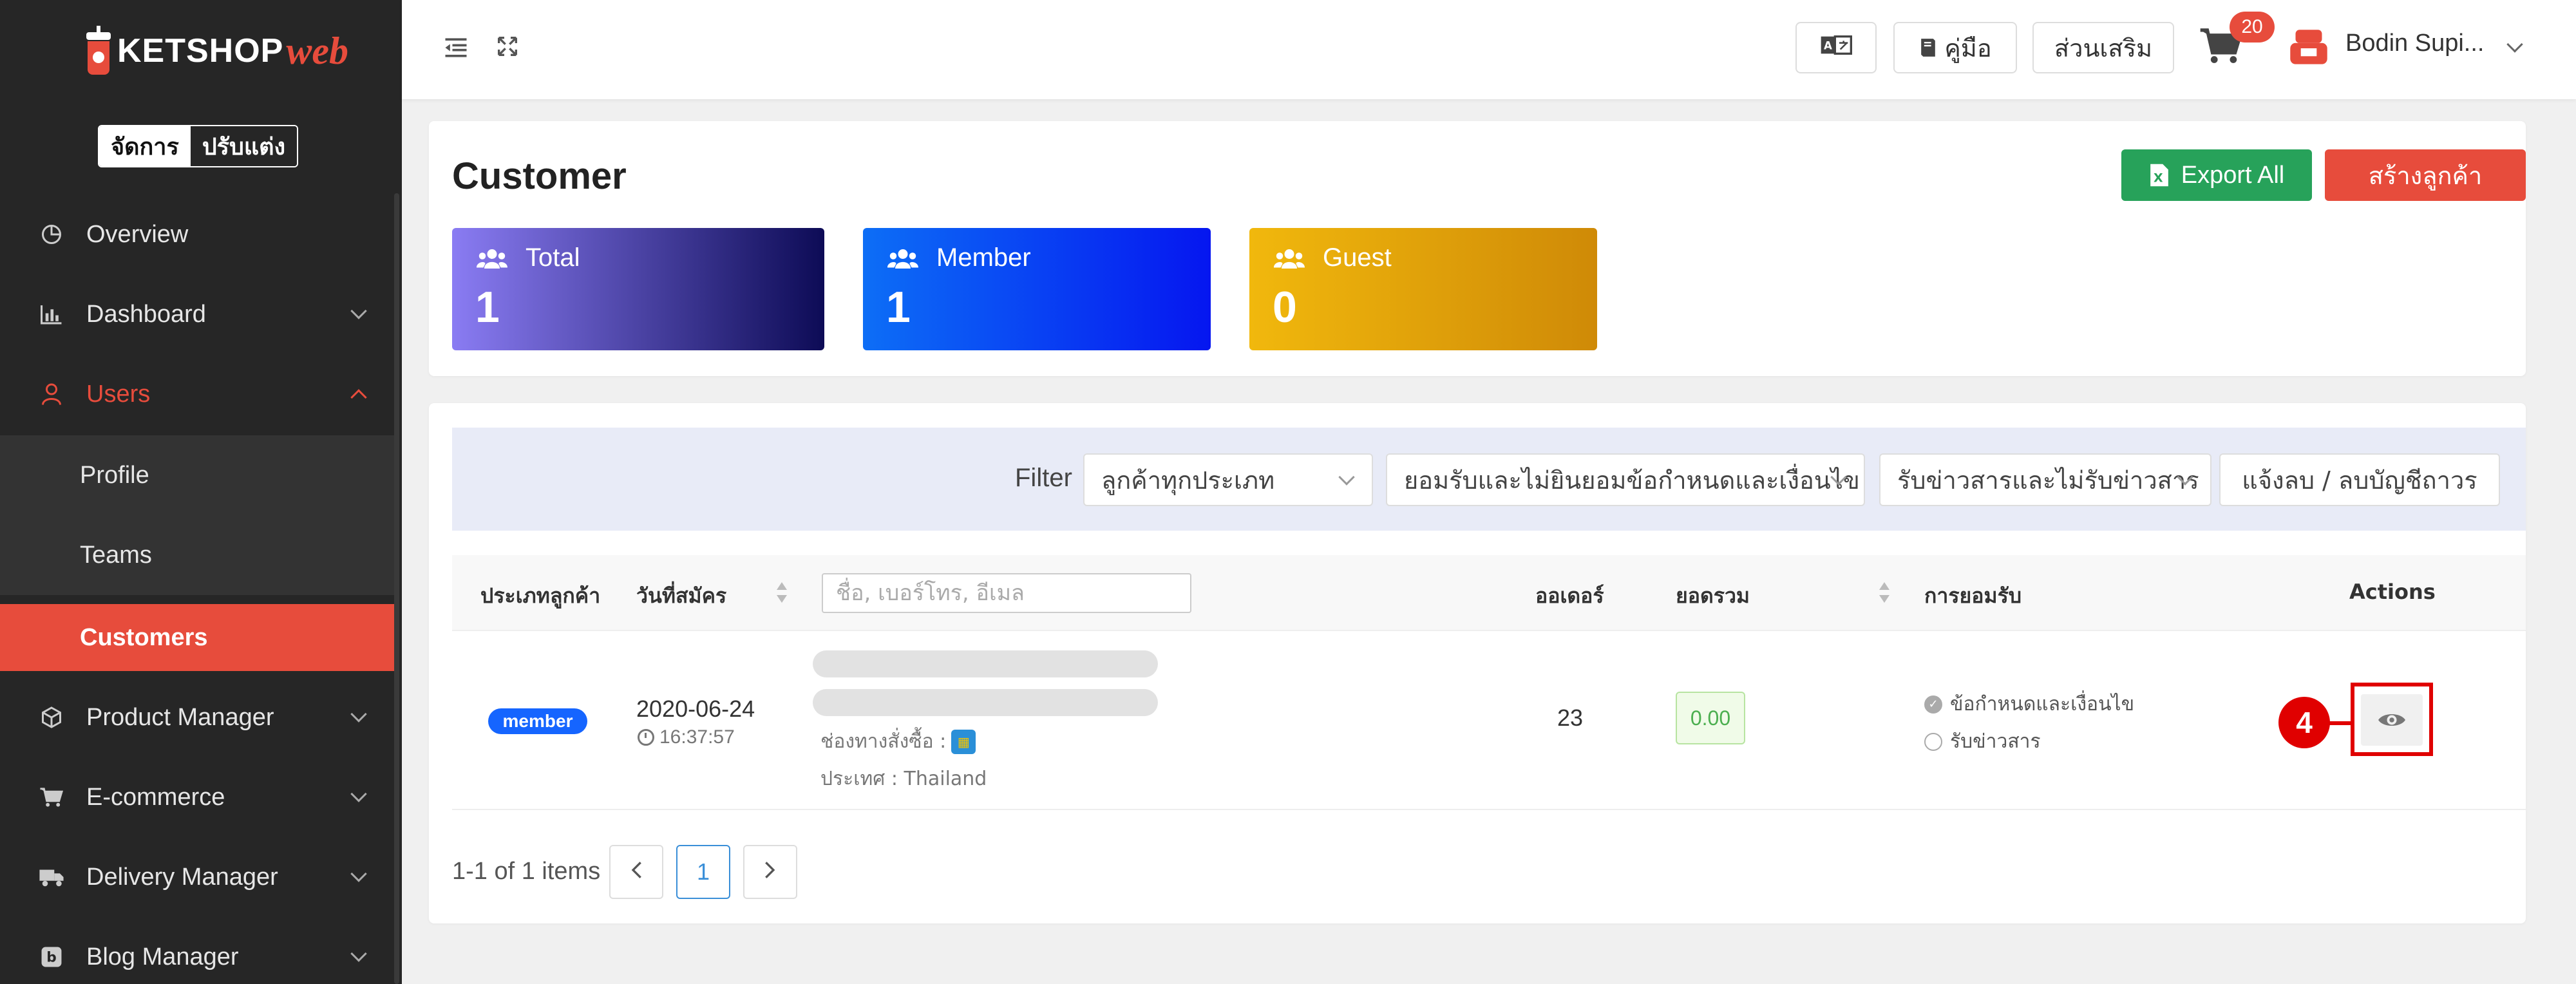 The image size is (2576, 984). Describe the element at coordinates (52, 314) in the screenshot. I see `bar-chart-icon` at that location.